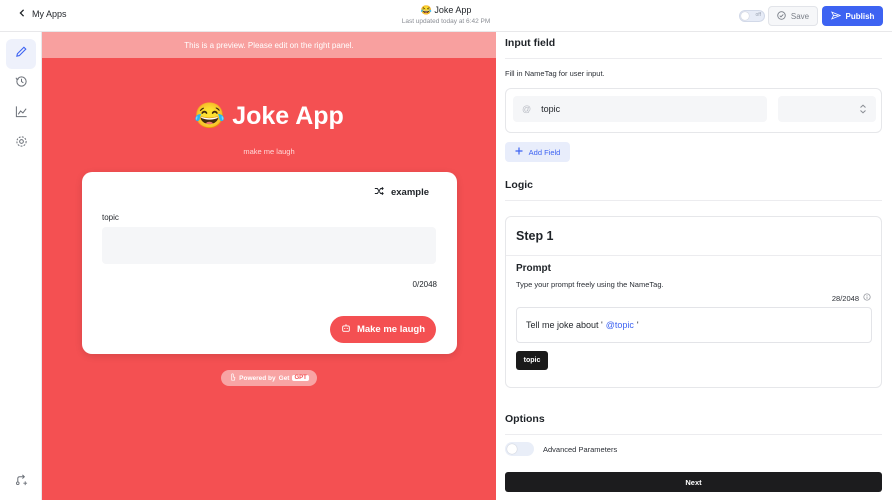 This screenshot has width=892, height=500. What do you see at coordinates (555, 73) in the screenshot?
I see `input-hint-text: Fill in NameTag for user input.` at bounding box center [555, 73].